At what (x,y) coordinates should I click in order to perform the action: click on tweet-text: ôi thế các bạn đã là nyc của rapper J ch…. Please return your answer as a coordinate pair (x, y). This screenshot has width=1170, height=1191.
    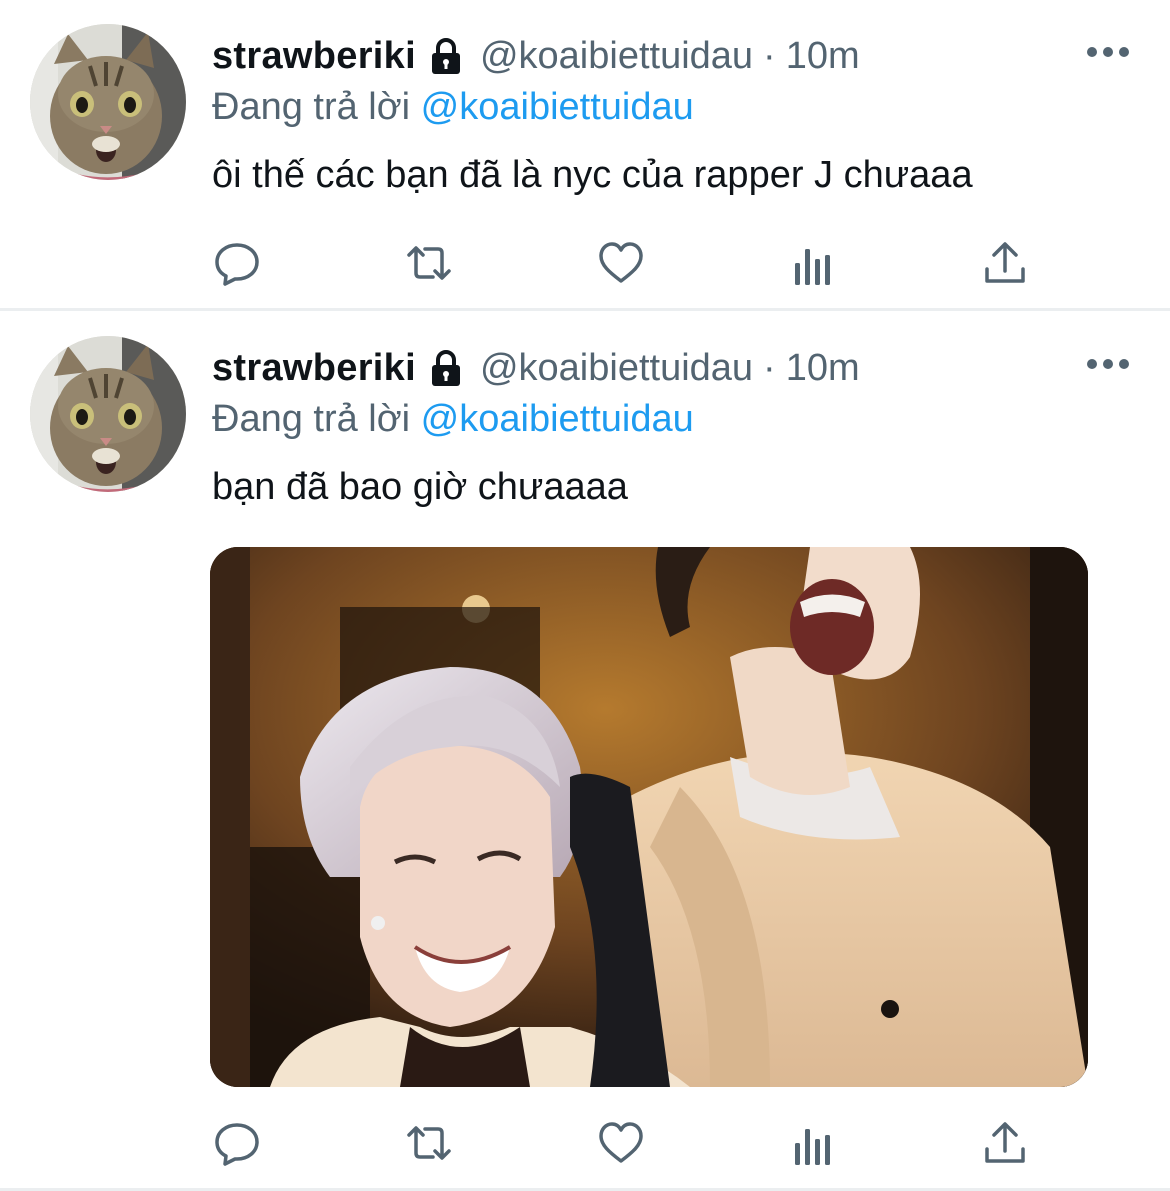
    Looking at the image, I should click on (592, 175).